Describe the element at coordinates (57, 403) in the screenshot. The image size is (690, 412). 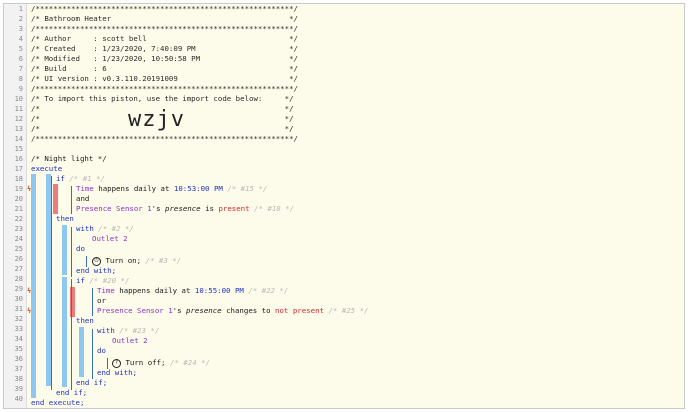
I see `end-execute: end execute;` at that location.